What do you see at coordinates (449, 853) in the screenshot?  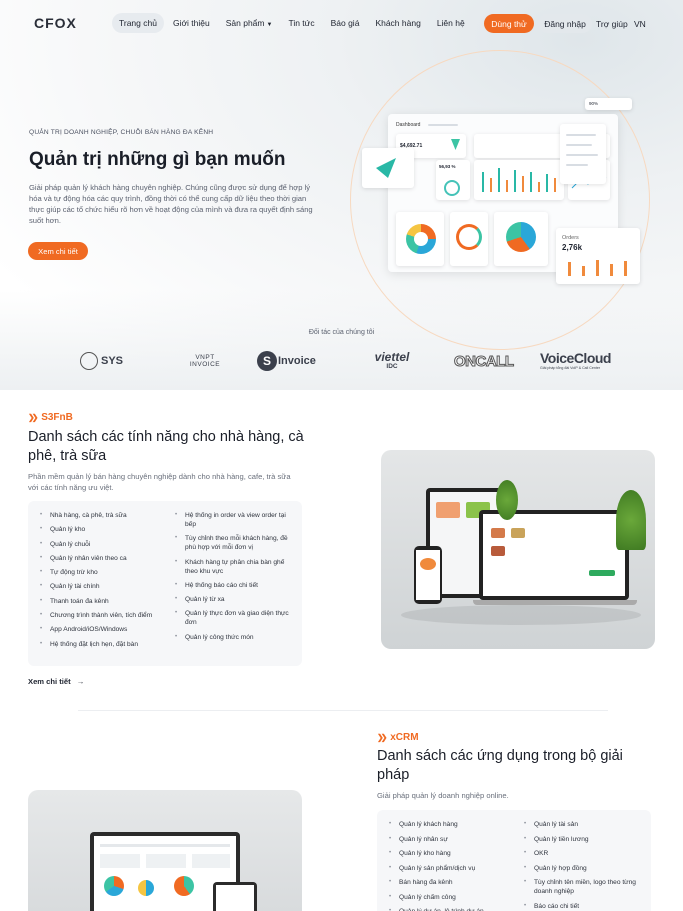 I see `feature-item: Quản lý kho hàng` at bounding box center [449, 853].